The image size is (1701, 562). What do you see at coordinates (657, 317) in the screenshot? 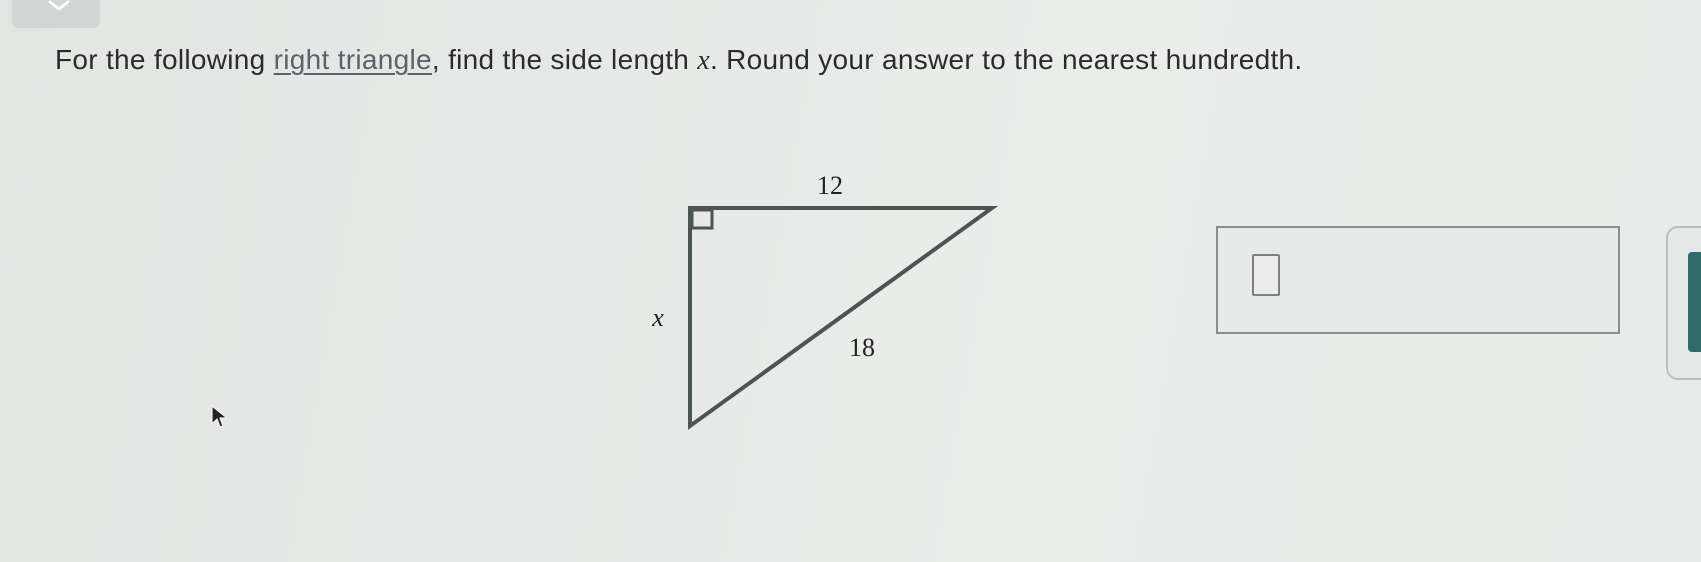
I see `left-side-label: x` at bounding box center [657, 317].